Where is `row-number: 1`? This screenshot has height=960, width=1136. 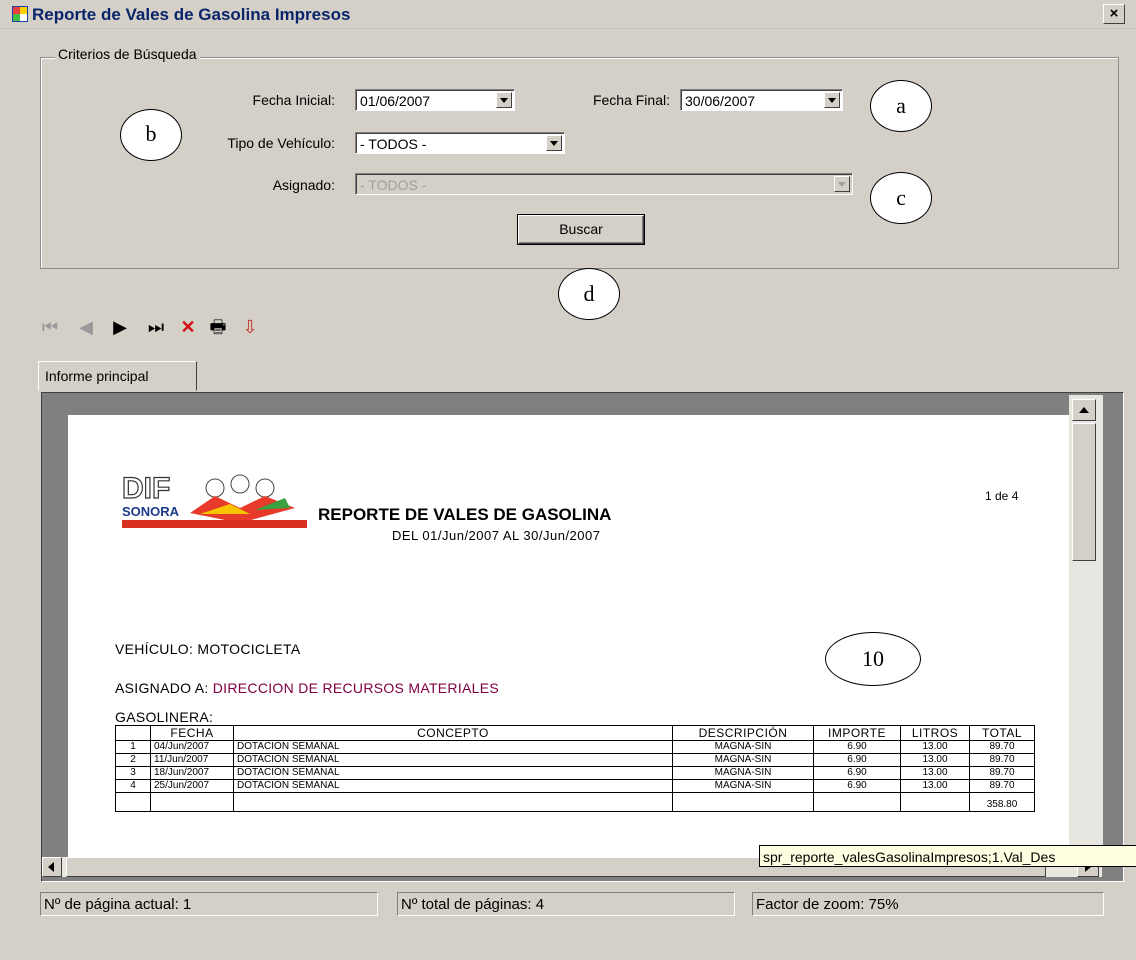 row-number: 1 is located at coordinates (133, 747).